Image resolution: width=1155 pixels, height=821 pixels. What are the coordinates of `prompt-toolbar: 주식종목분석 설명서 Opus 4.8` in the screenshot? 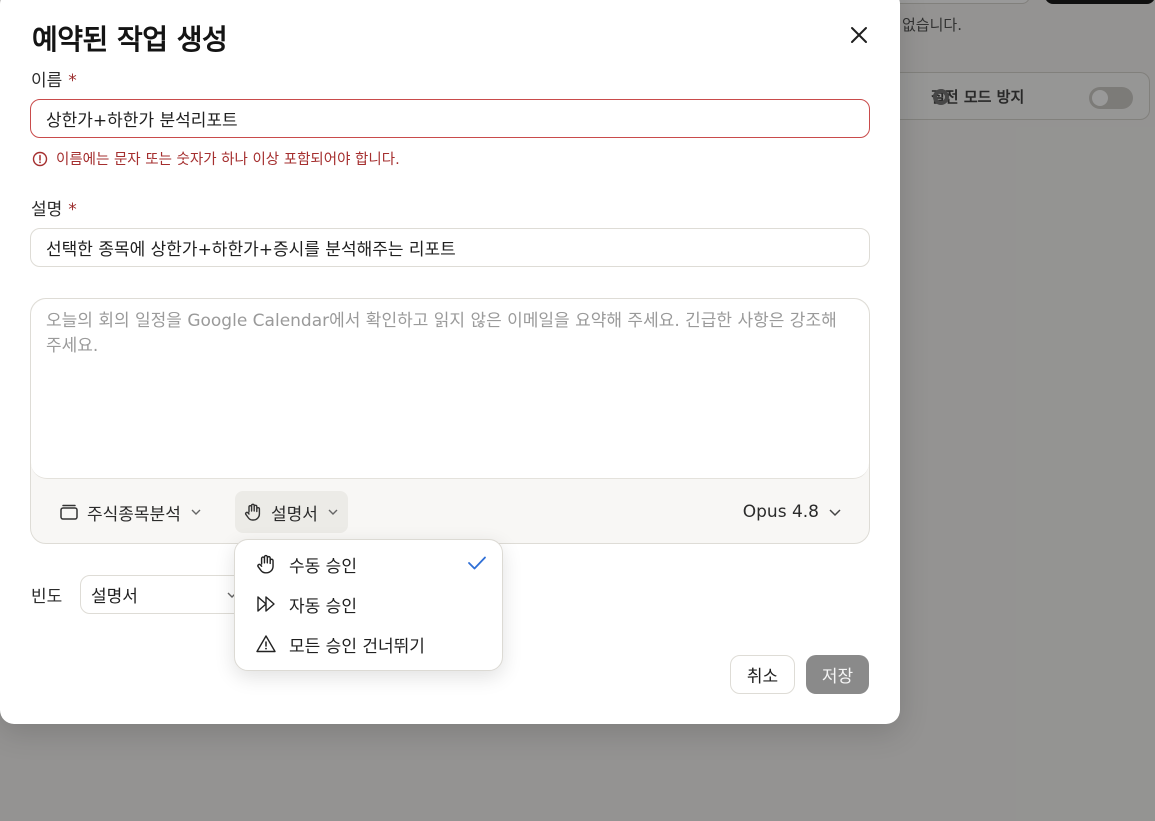 It's located at (450, 511).